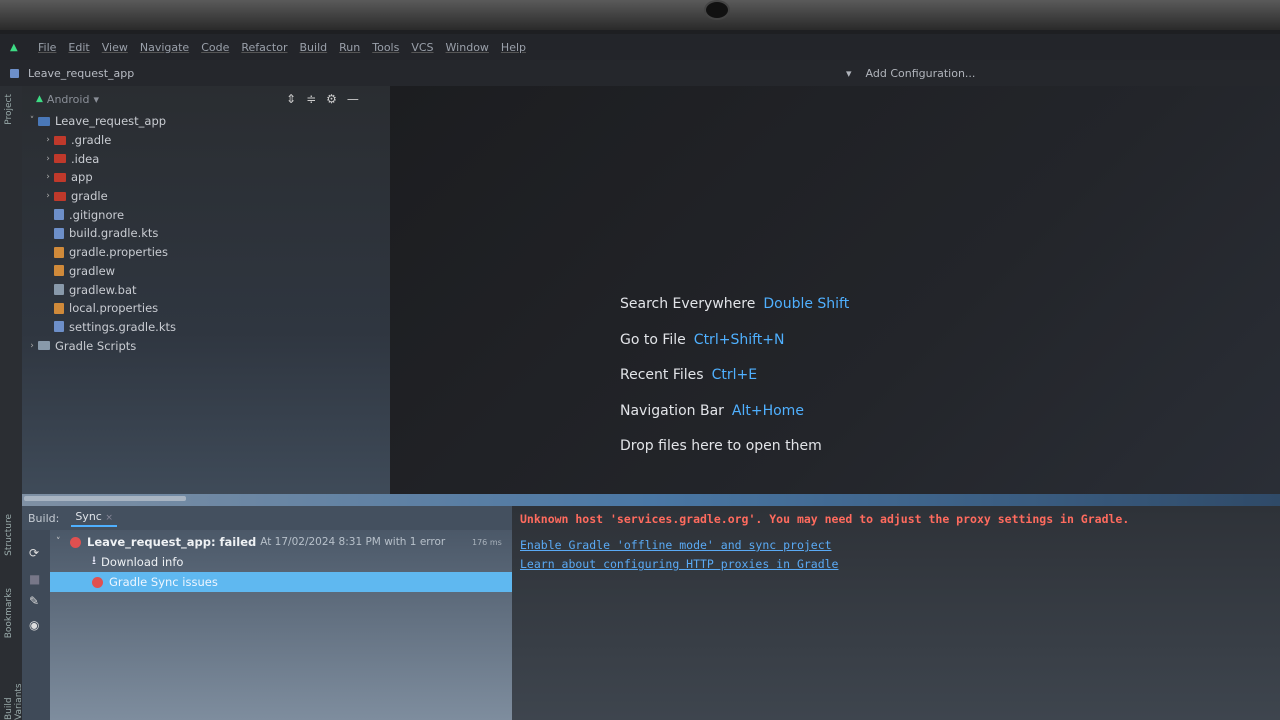  Describe the element at coordinates (59, 252) in the screenshot. I see `properties-file-icon` at that location.